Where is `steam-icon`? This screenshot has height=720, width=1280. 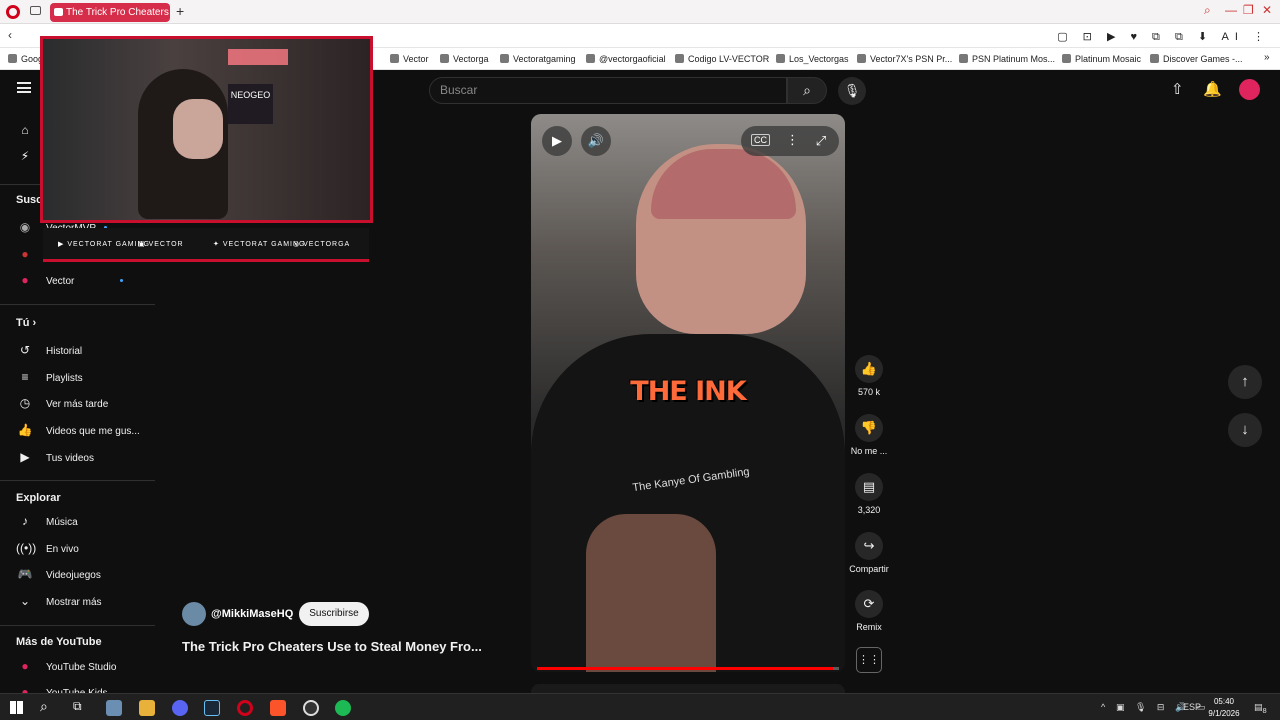 steam-icon is located at coordinates (212, 708).